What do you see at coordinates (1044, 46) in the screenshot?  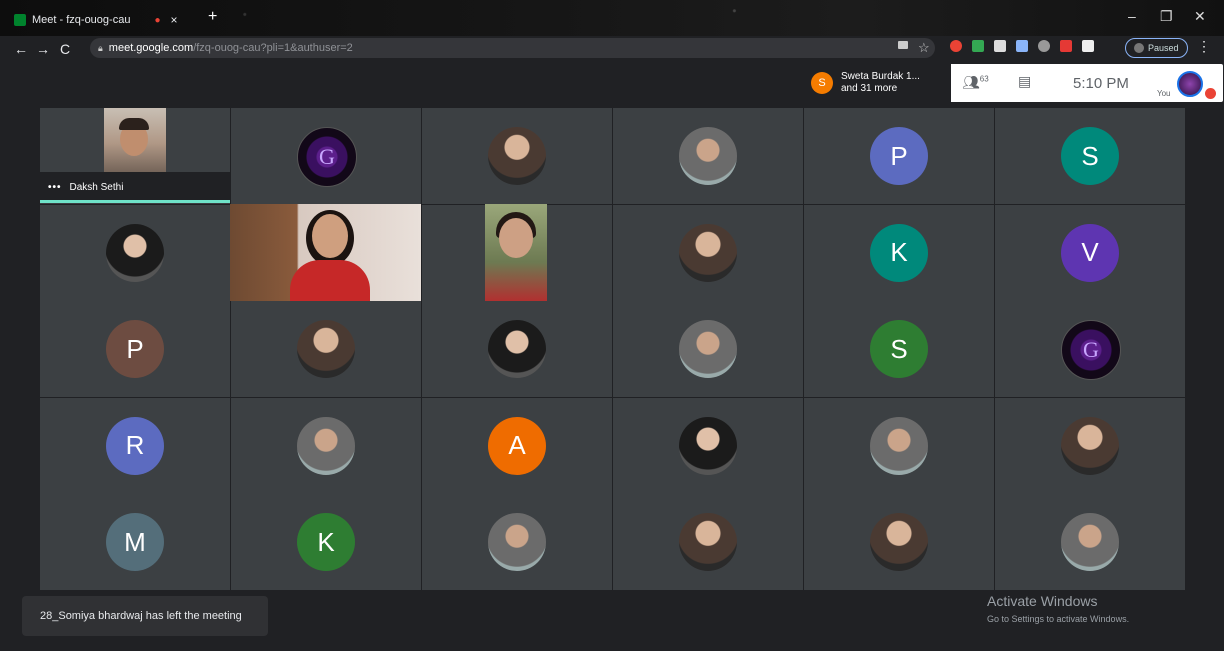 I see `extension-grey-icon` at bounding box center [1044, 46].